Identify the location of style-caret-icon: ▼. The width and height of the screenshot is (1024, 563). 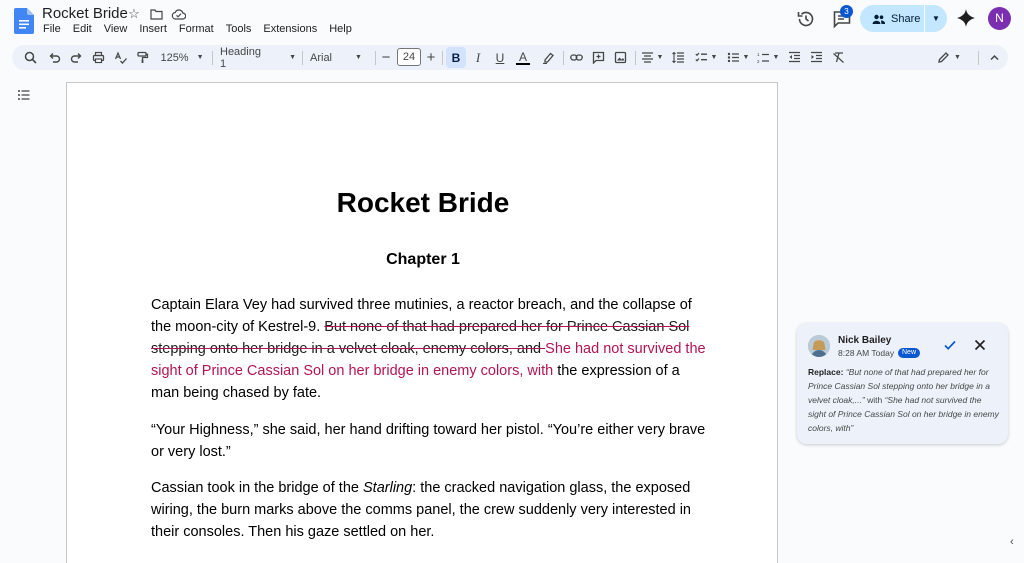
(292, 57).